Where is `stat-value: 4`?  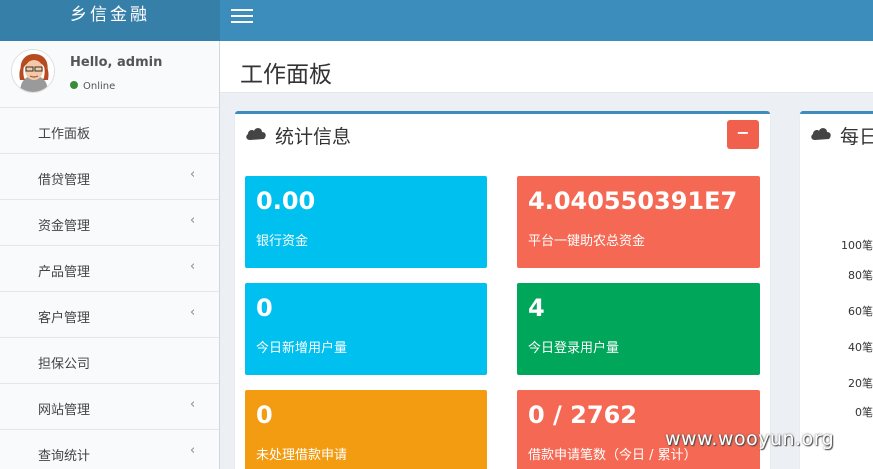 stat-value: 4 is located at coordinates (536, 308).